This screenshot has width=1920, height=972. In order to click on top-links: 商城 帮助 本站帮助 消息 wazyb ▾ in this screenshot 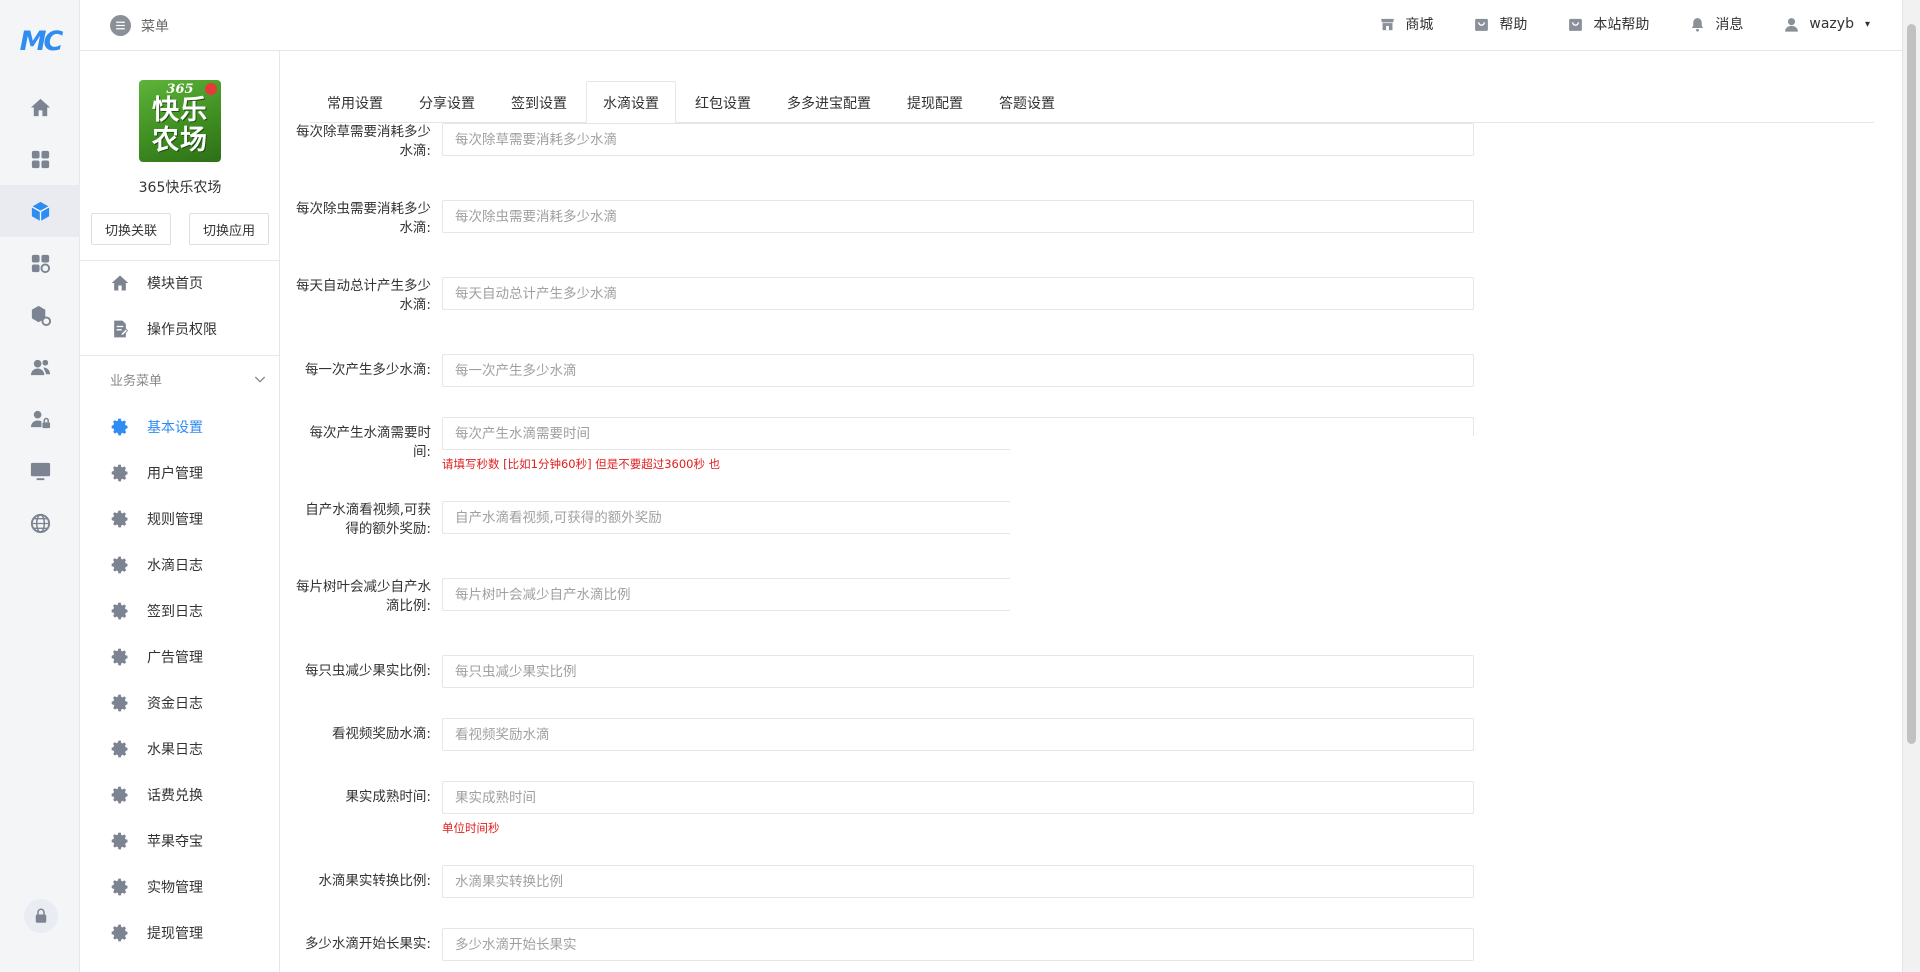, I will do `click(1624, 24)`.